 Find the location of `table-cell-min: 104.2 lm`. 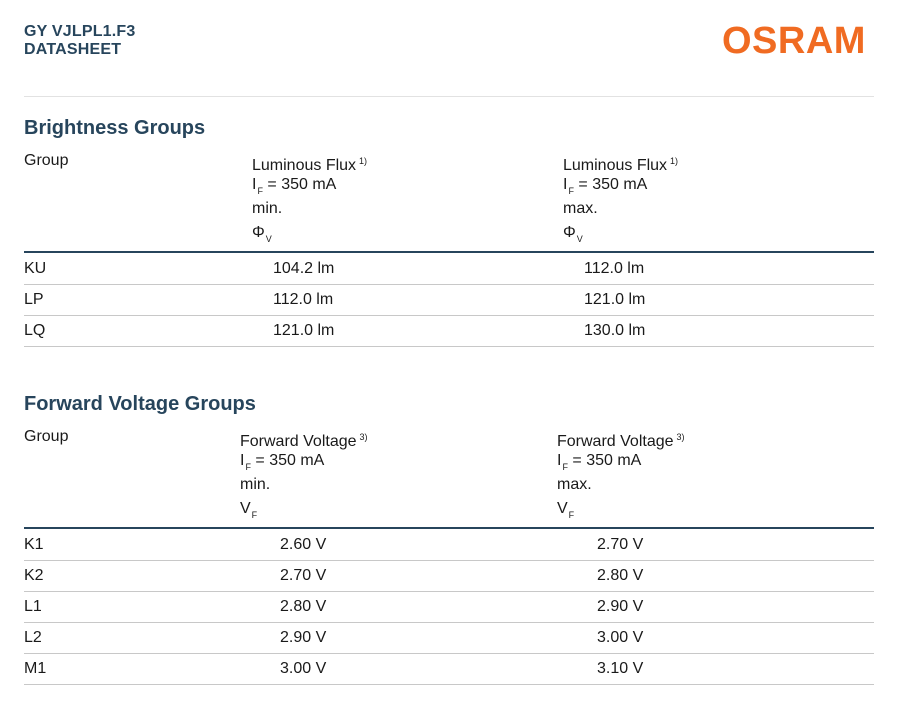

table-cell-min: 104.2 lm is located at coordinates (304, 268).